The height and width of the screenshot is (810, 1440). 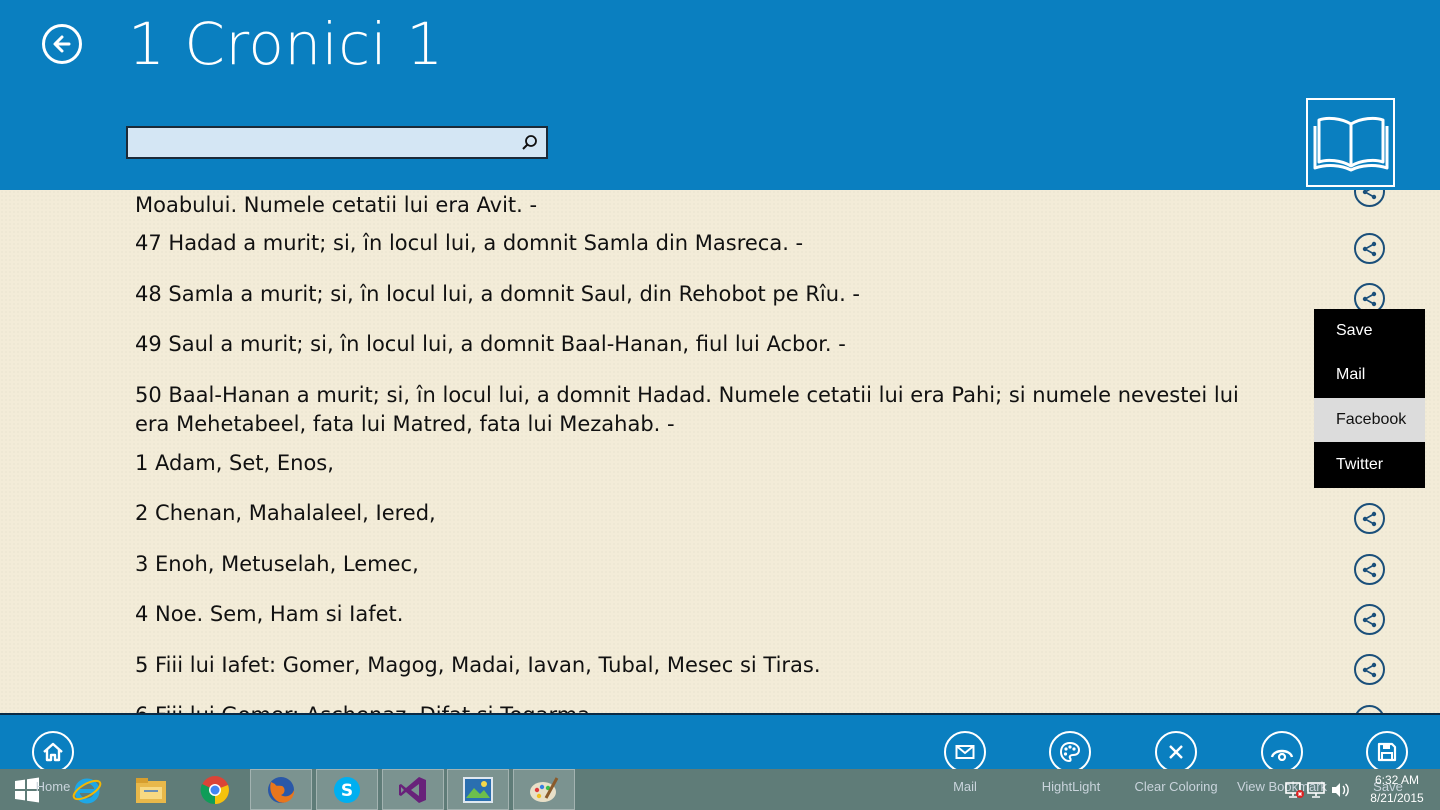 I want to click on taskbar-chrome, so click(x=215, y=789).